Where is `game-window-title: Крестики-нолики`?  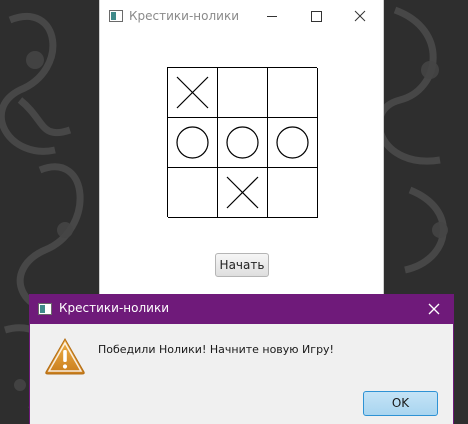
game-window-title: Крестики-нолики is located at coordinates (184, 16).